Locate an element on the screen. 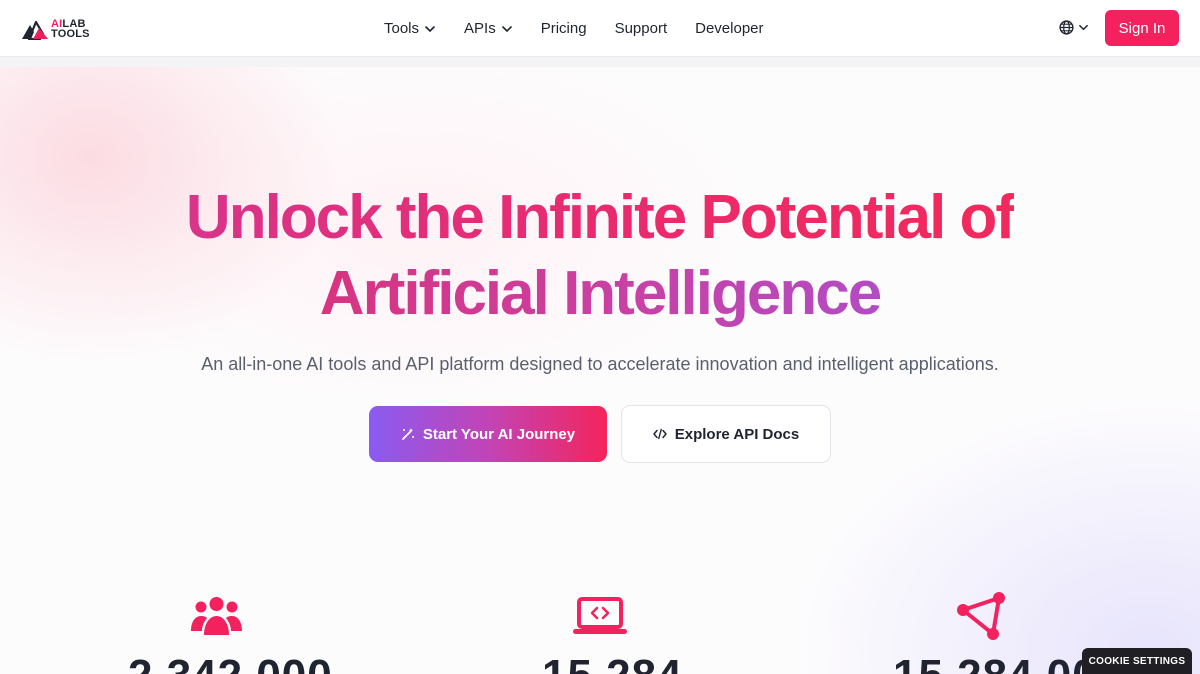  nav-item-tools: Tools is located at coordinates (410, 28).